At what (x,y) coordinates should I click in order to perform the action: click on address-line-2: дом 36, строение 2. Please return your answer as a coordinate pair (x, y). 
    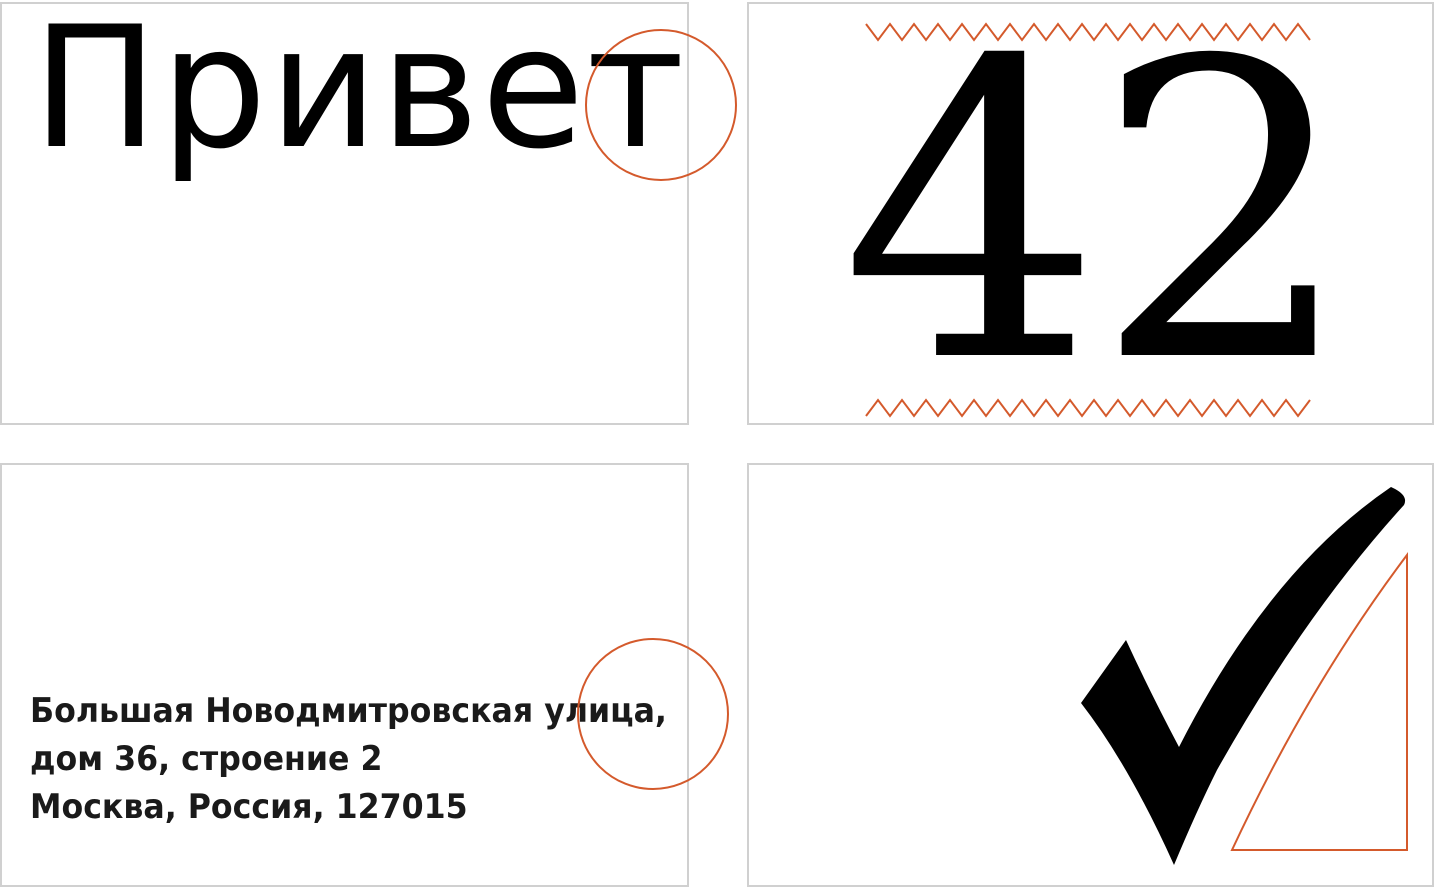
    Looking at the image, I should click on (206, 759).